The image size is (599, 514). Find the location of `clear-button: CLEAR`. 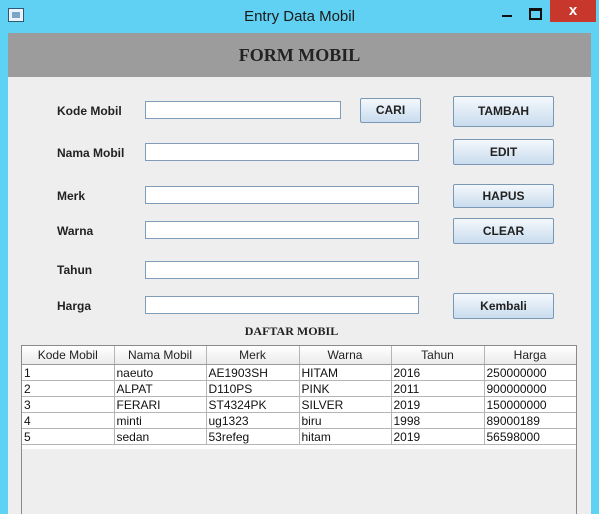

clear-button: CLEAR is located at coordinates (503, 231).